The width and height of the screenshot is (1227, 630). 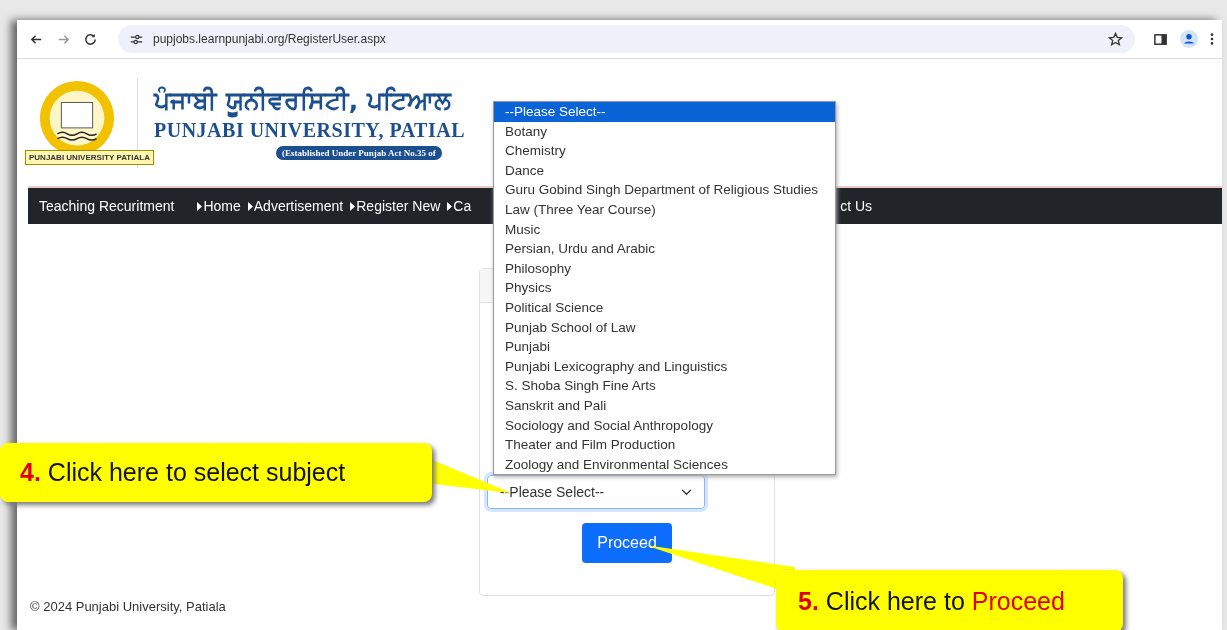 What do you see at coordinates (302, 101) in the screenshot?
I see `university-name-punjabi: ਪੰਜਾਬੀ ਯੂਨੀਵਰਸਿਟੀ, ਪਟਿਆਲ` at bounding box center [302, 101].